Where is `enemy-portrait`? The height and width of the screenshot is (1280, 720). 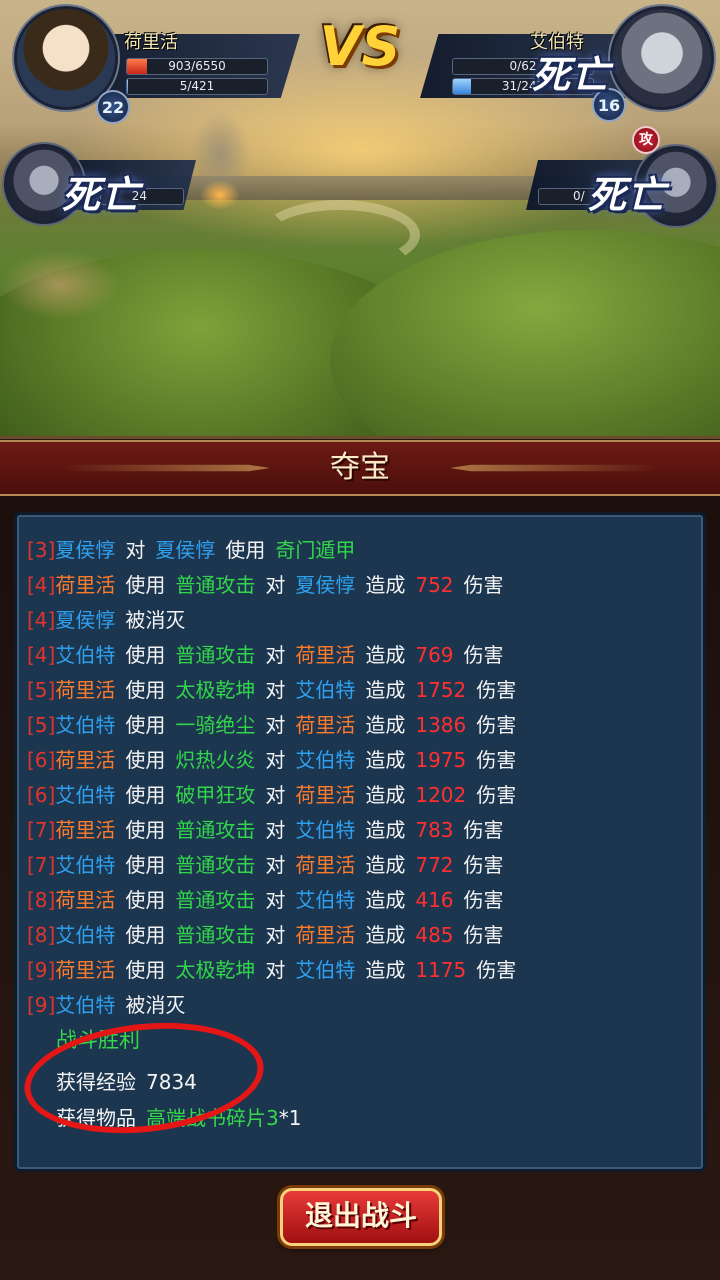 enemy-portrait is located at coordinates (662, 58).